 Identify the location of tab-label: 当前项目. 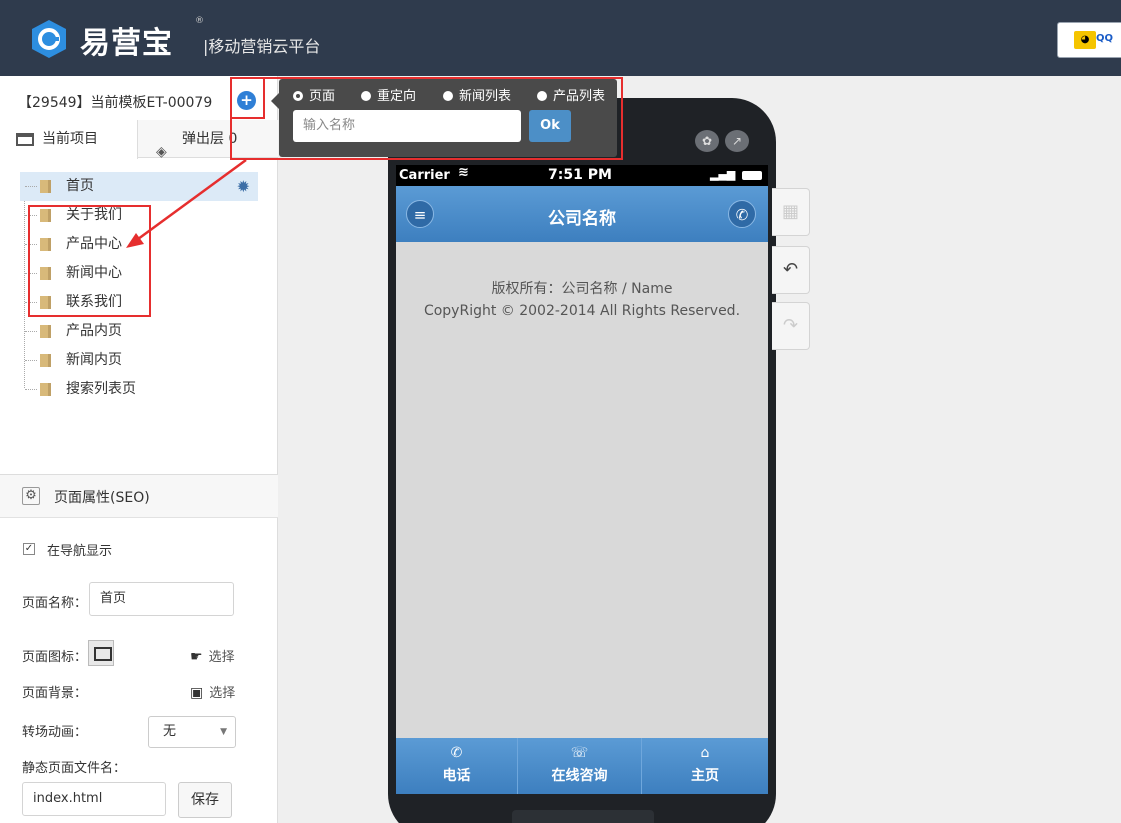
(70, 139).